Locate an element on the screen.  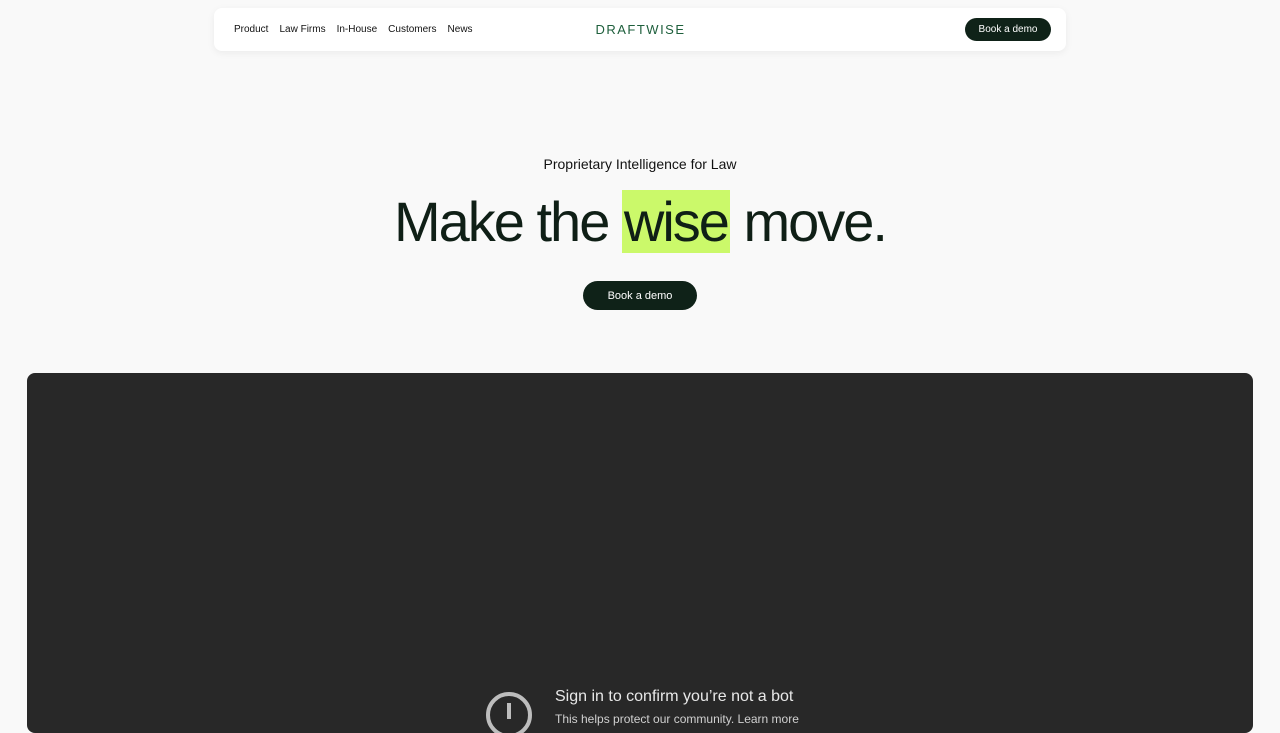
hero-eyebrow: Proprietary Intelligence for Law is located at coordinates (640, 164).